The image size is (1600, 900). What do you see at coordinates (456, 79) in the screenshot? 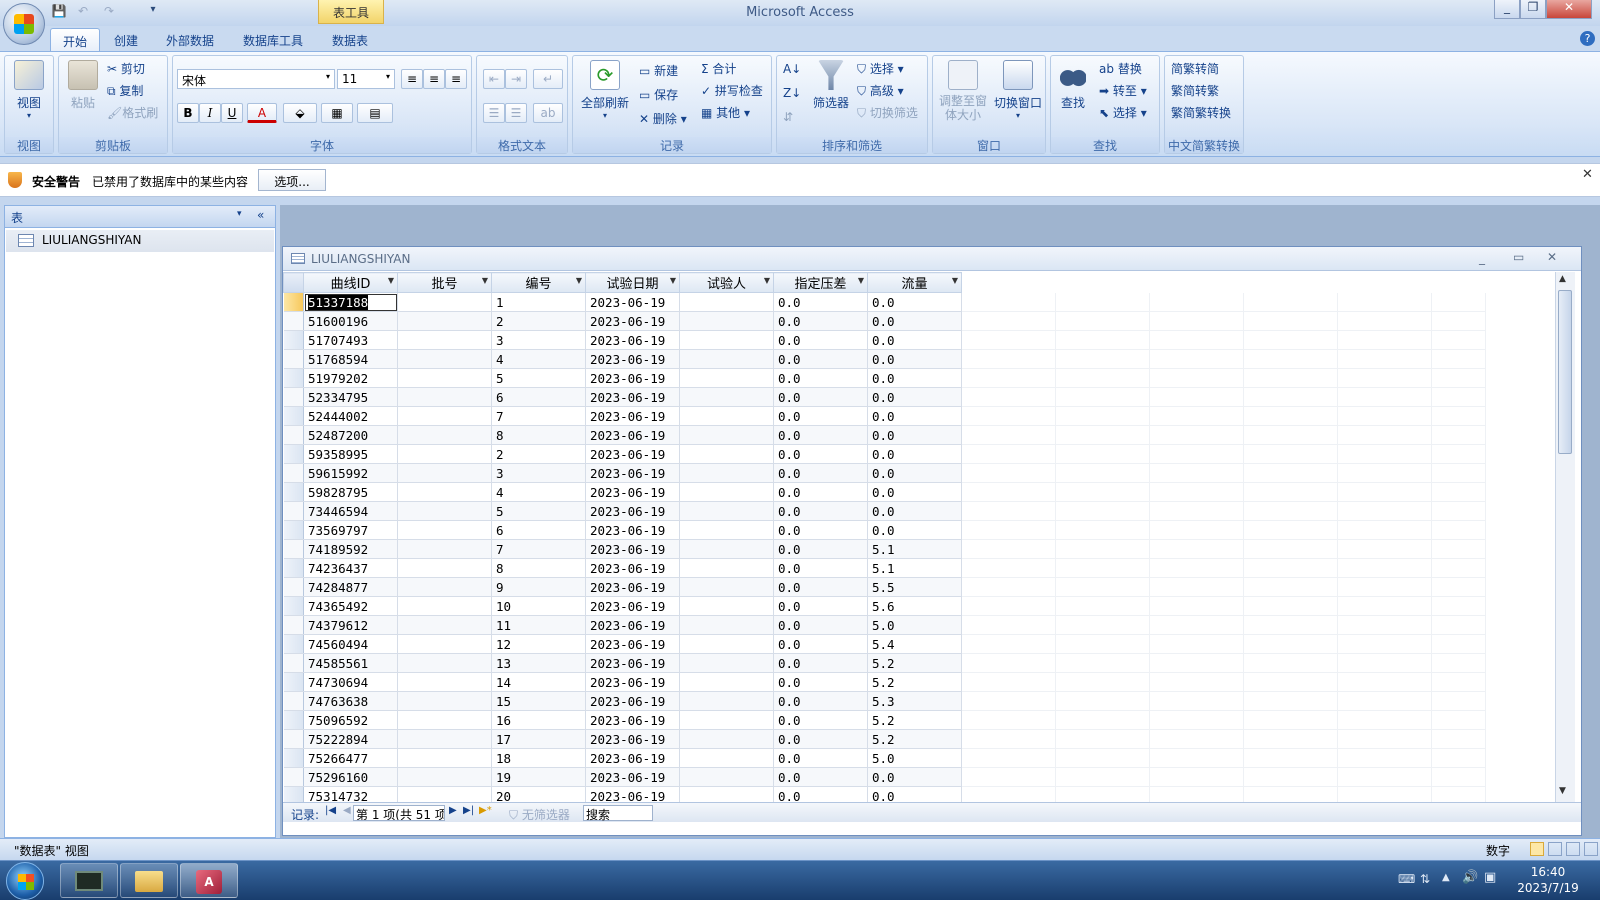
I see `align-right-icon: ≡` at bounding box center [456, 79].